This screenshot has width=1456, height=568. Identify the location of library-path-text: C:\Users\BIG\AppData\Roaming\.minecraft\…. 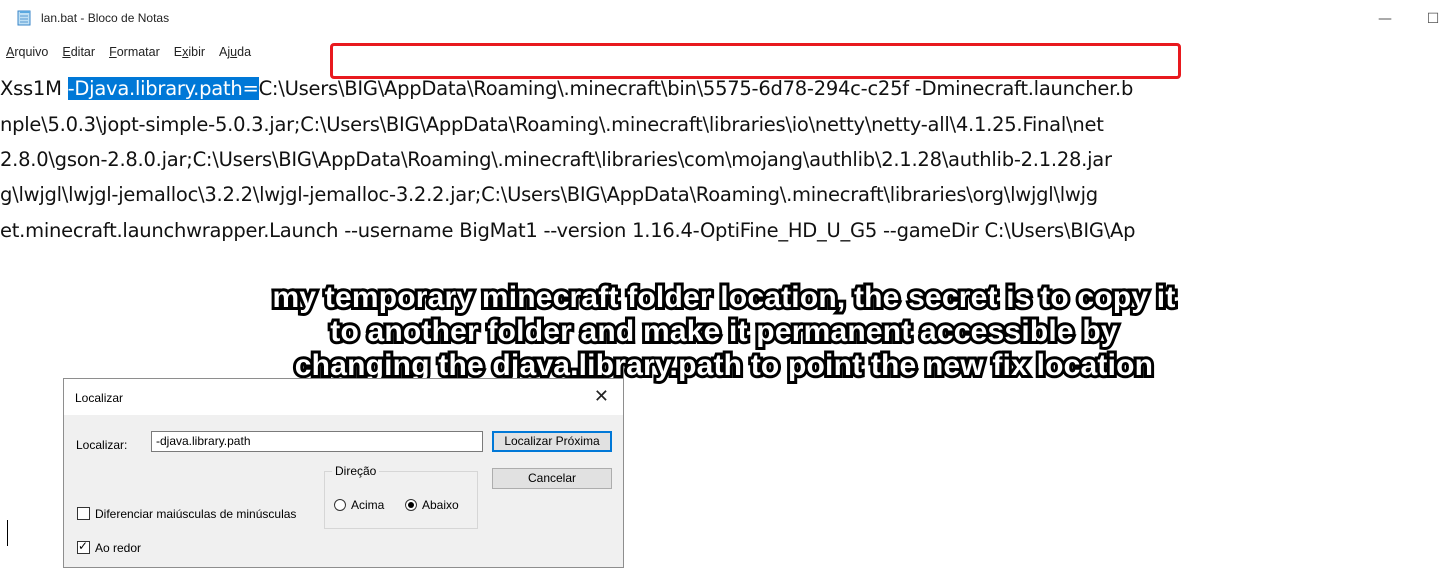
(584, 88).